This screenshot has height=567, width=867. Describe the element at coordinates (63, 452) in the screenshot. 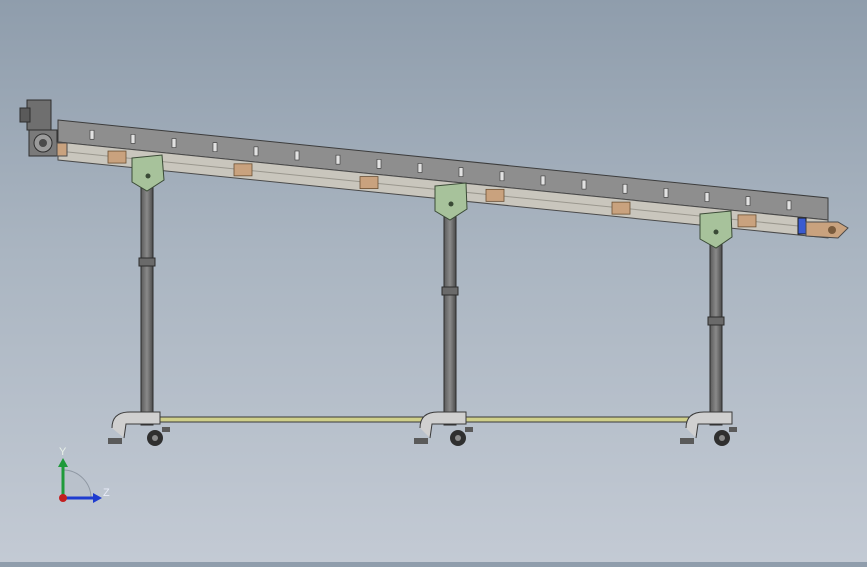

I see `y-axis-label: Y` at that location.